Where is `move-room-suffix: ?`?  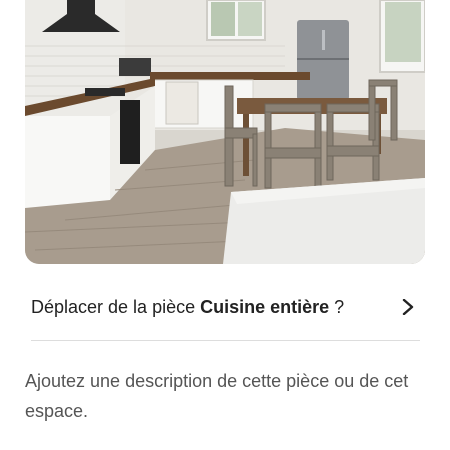 move-room-suffix: ? is located at coordinates (337, 307).